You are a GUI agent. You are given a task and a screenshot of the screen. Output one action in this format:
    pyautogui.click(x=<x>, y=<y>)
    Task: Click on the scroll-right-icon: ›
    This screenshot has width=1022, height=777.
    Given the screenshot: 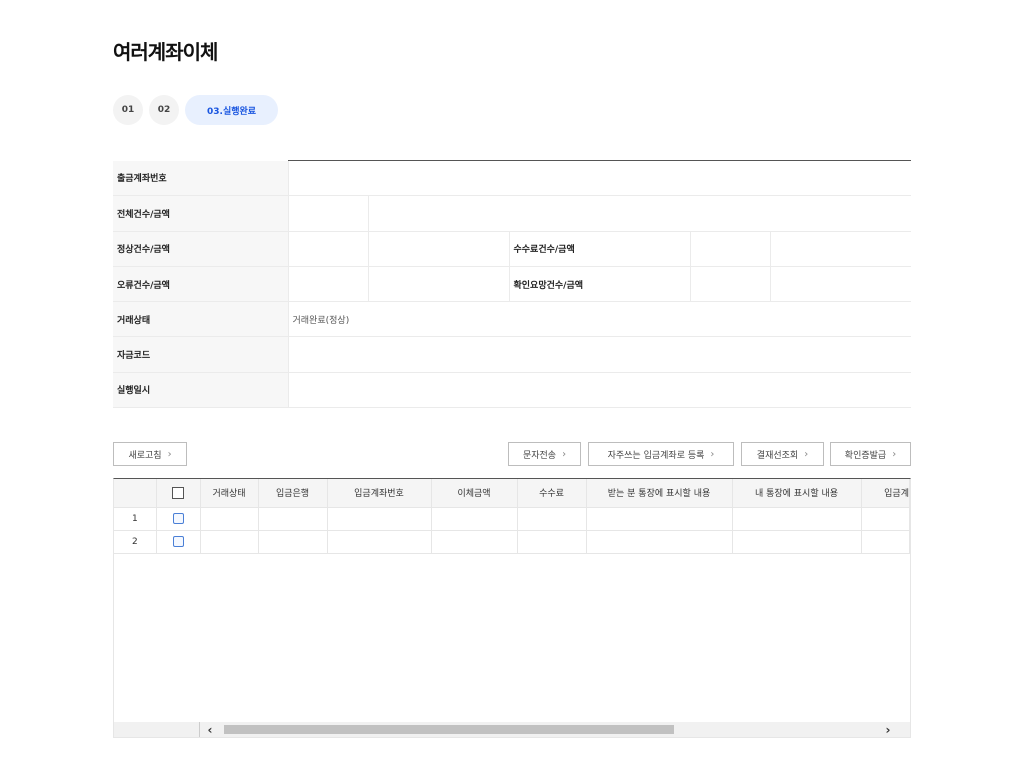 What is the action you would take?
    pyautogui.click(x=888, y=730)
    